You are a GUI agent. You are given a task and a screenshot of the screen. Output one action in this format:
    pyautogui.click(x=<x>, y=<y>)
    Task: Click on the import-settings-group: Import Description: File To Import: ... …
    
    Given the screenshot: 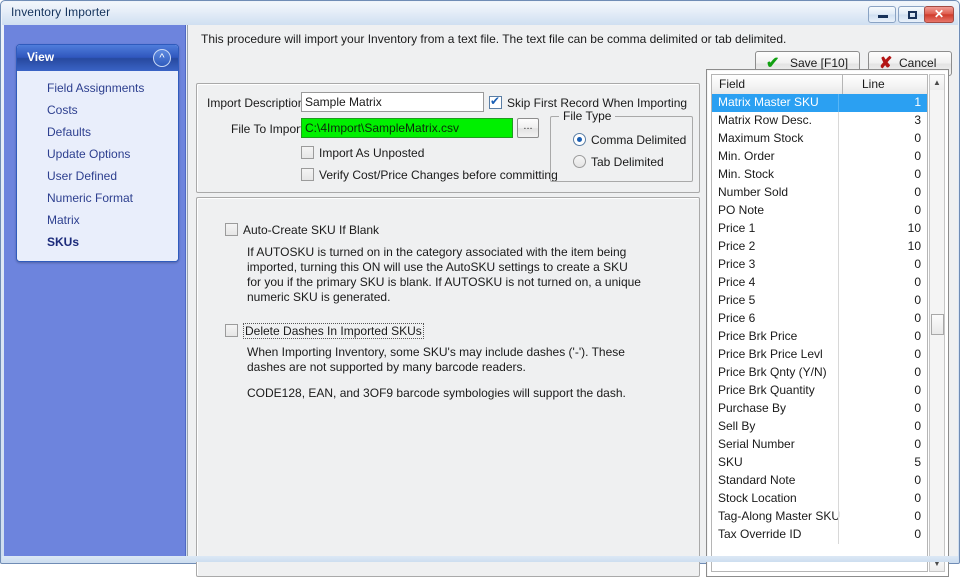 What is the action you would take?
    pyautogui.click(x=448, y=138)
    